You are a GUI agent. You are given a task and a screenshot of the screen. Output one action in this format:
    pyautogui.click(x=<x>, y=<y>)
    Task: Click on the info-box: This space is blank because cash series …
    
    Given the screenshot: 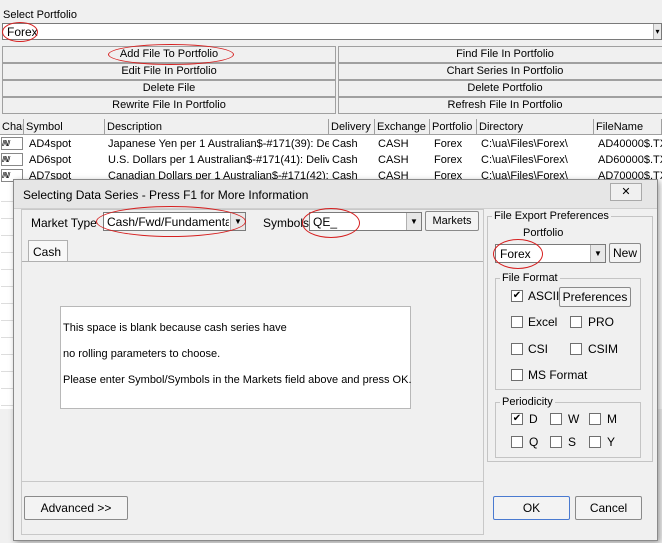 What is the action you would take?
    pyautogui.click(x=236, y=357)
    